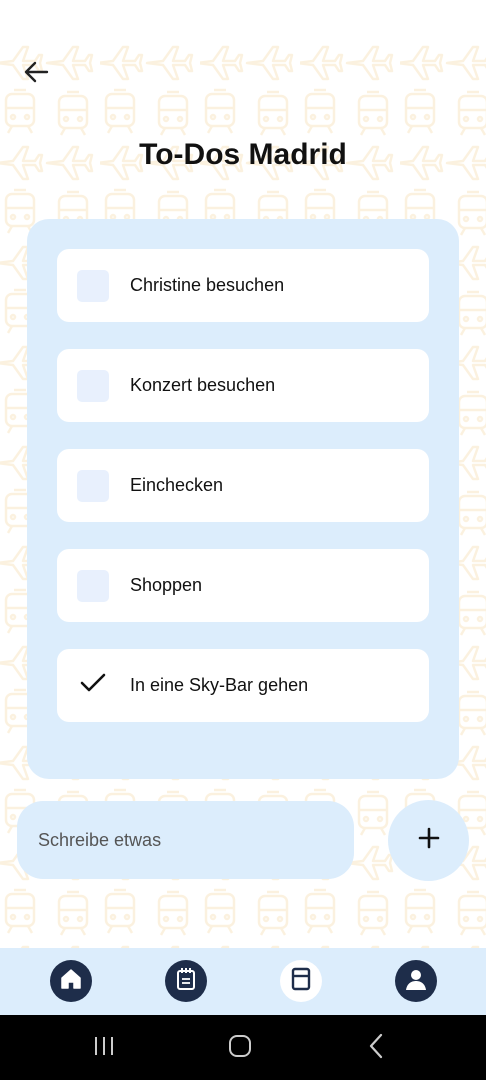  I want to click on profile-icon, so click(416, 981).